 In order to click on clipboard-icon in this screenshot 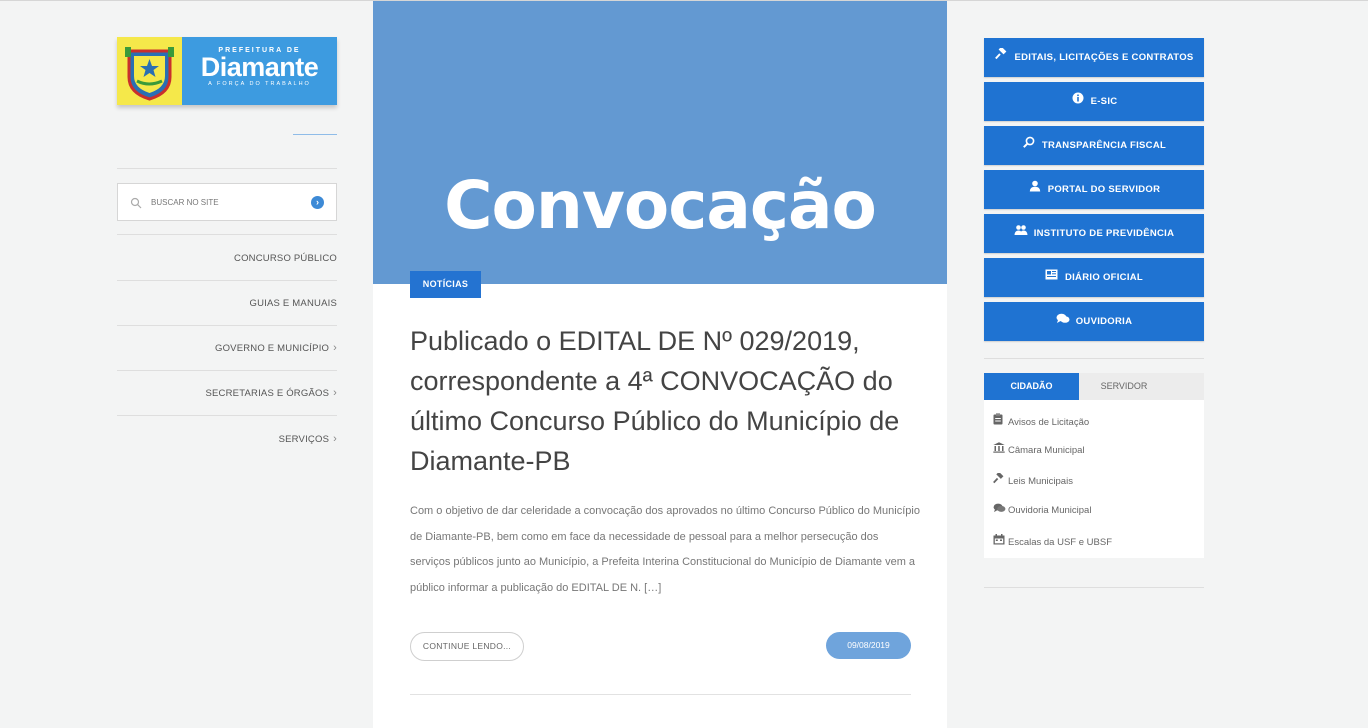, I will do `click(1000, 420)`.